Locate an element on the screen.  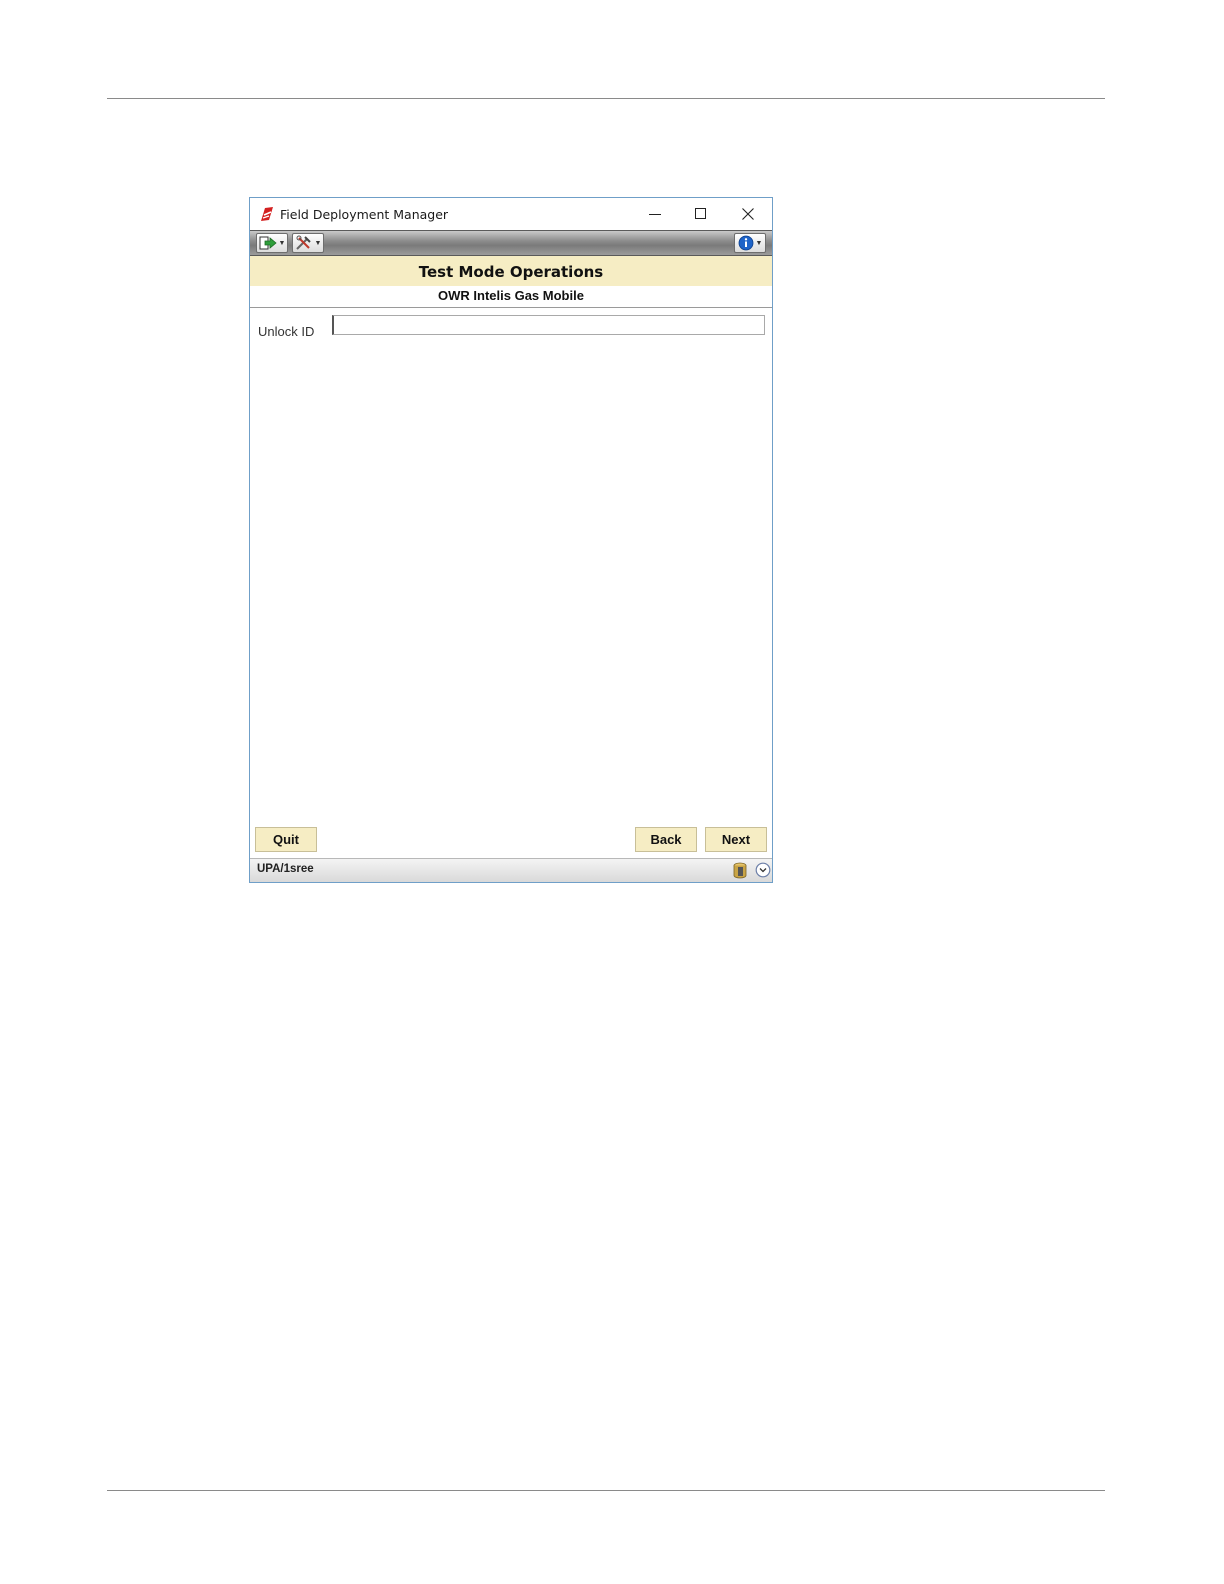
maximize-icon is located at coordinates (700, 213).